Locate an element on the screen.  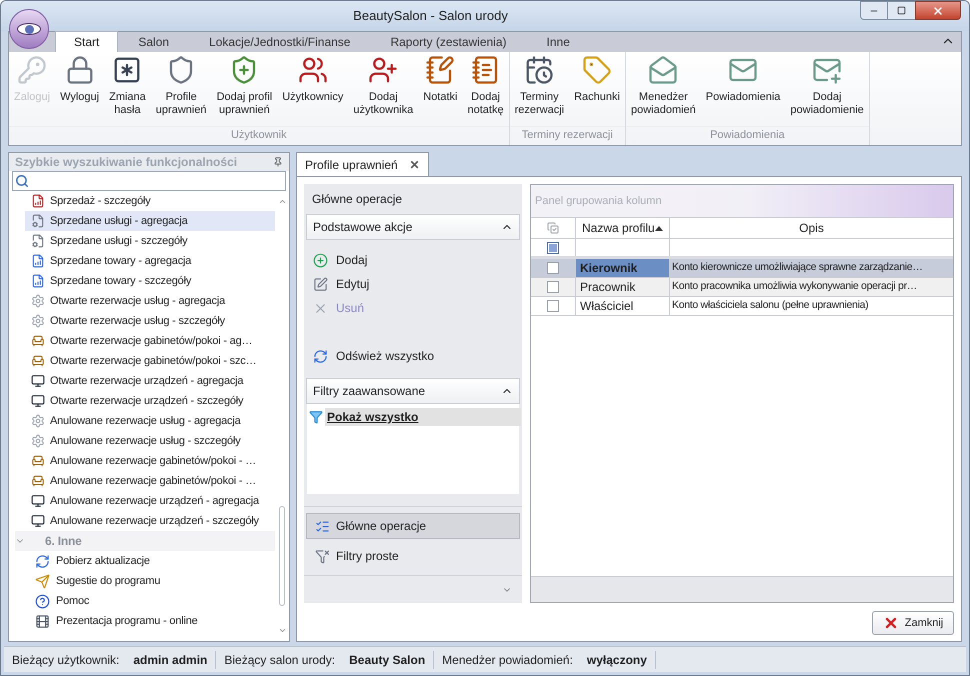
nav-button: Główne operacje is located at coordinates (413, 526).